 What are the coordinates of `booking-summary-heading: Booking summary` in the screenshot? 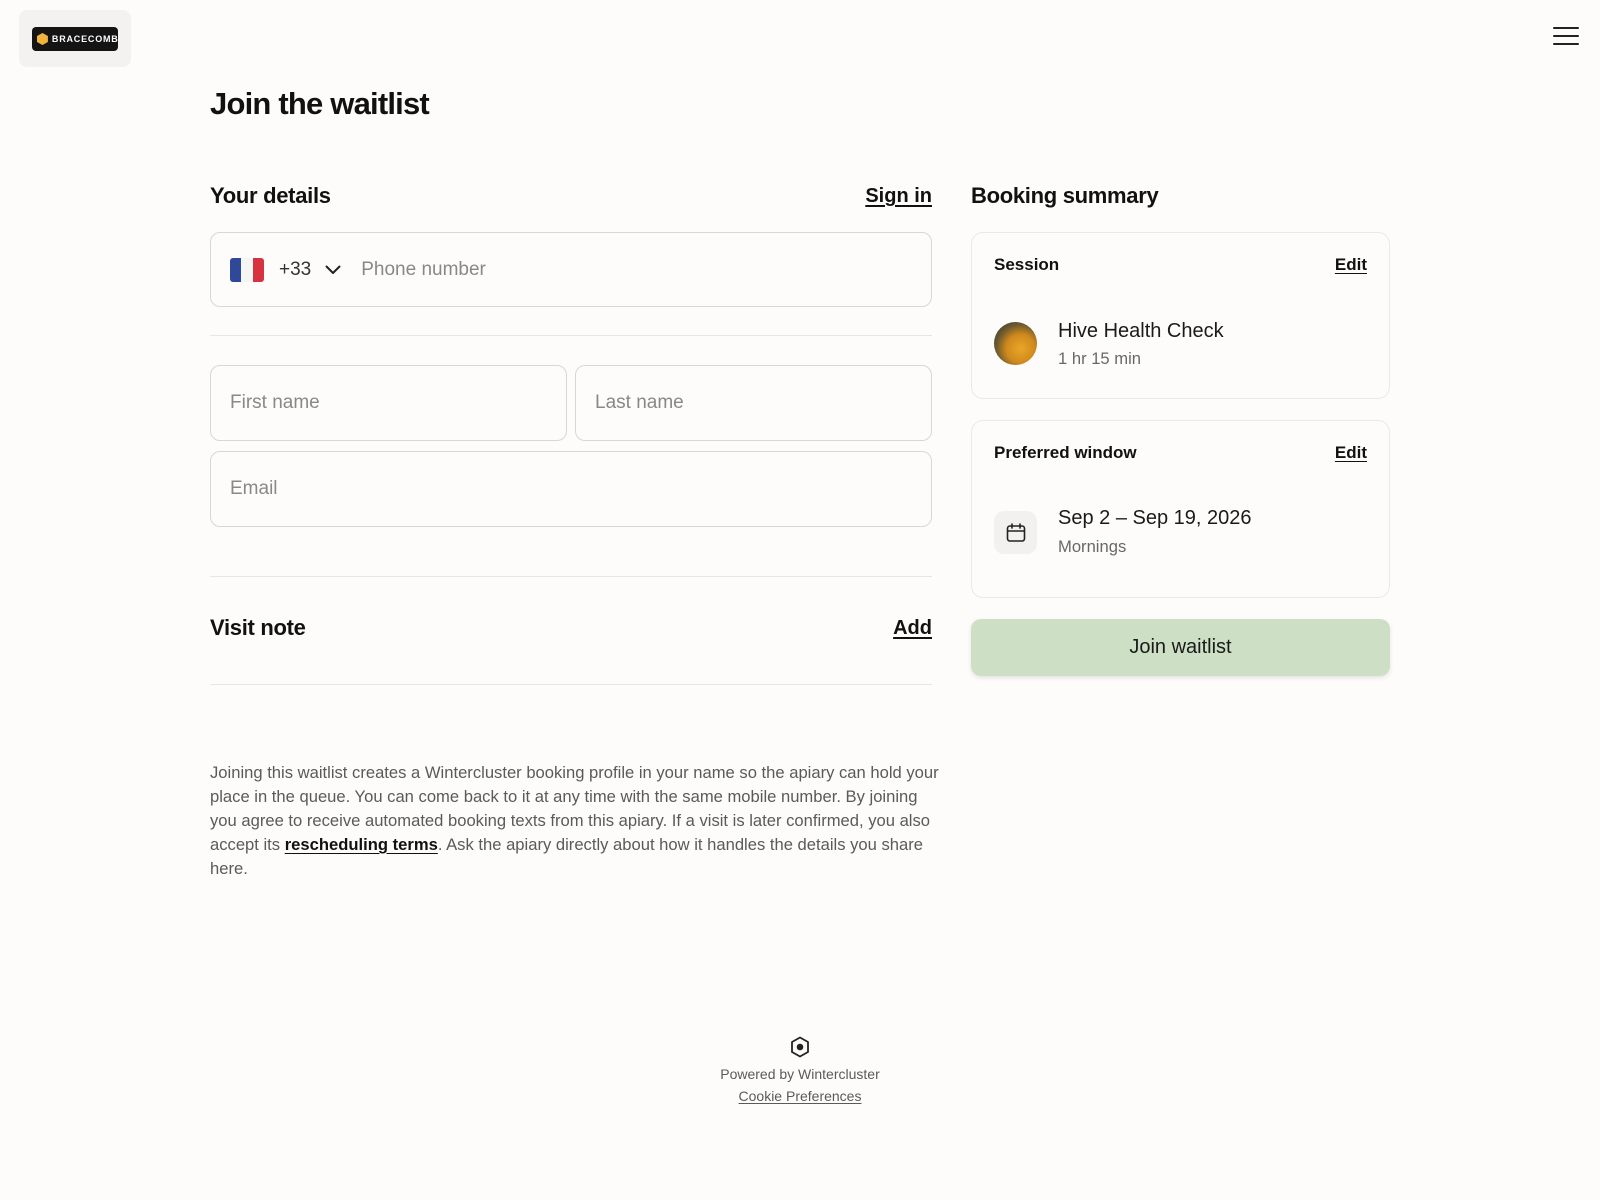 It's located at (1065, 195).